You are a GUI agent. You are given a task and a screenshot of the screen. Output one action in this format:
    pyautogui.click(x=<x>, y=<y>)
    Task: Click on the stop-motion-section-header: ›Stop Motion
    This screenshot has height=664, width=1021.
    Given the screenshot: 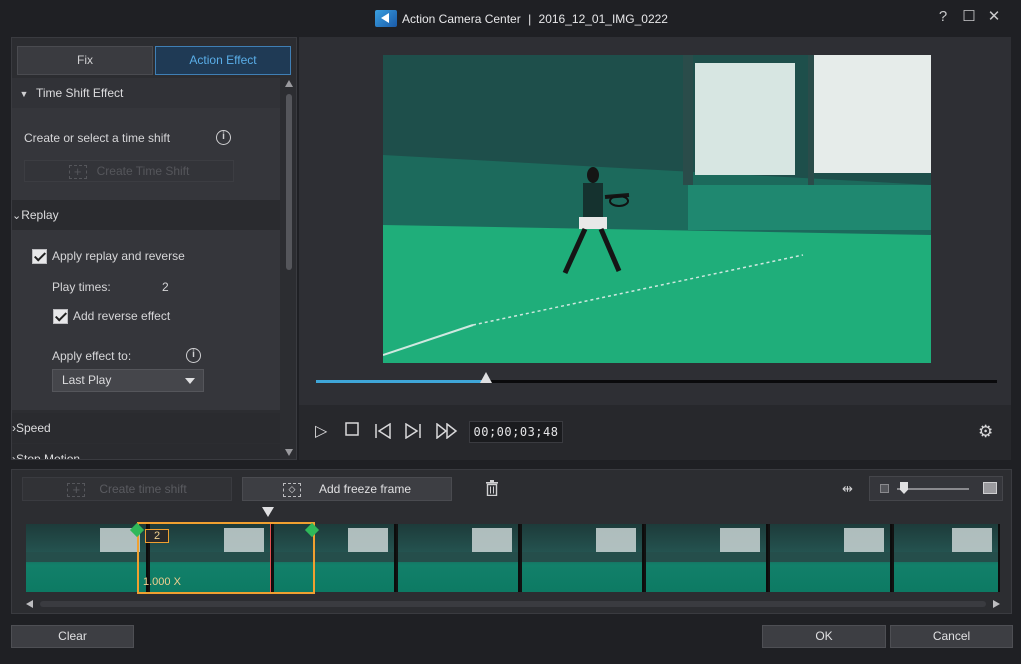 What is the action you would take?
    pyautogui.click(x=146, y=452)
    